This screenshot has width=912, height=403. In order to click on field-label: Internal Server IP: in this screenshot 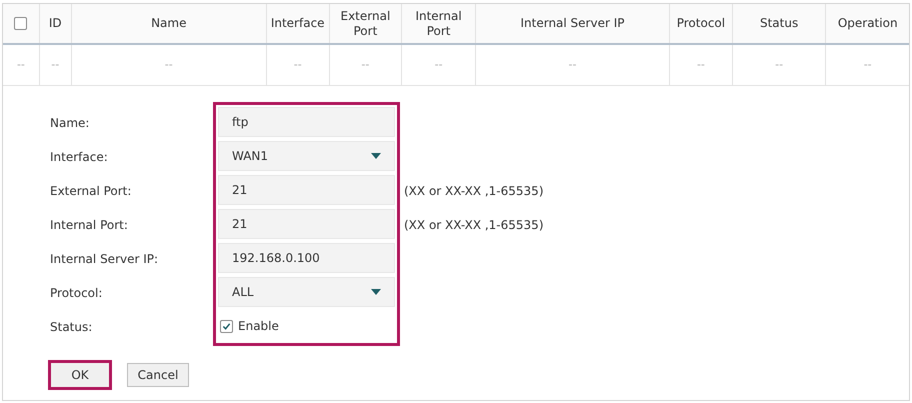, I will do `click(104, 259)`.